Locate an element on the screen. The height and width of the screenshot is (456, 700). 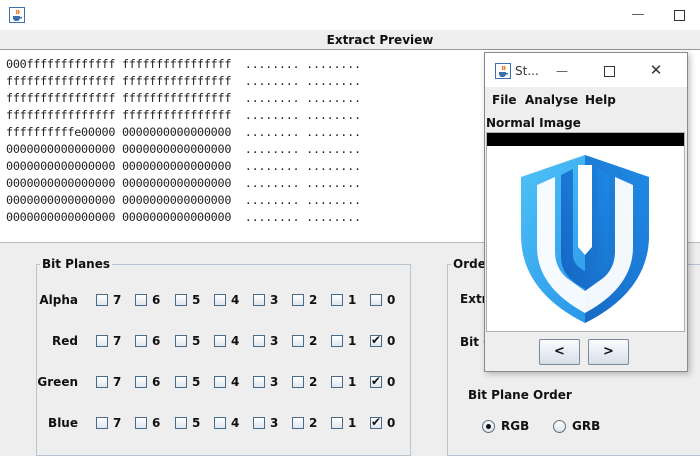
dialog-menubar: File Analyse Help is located at coordinates (586, 100).